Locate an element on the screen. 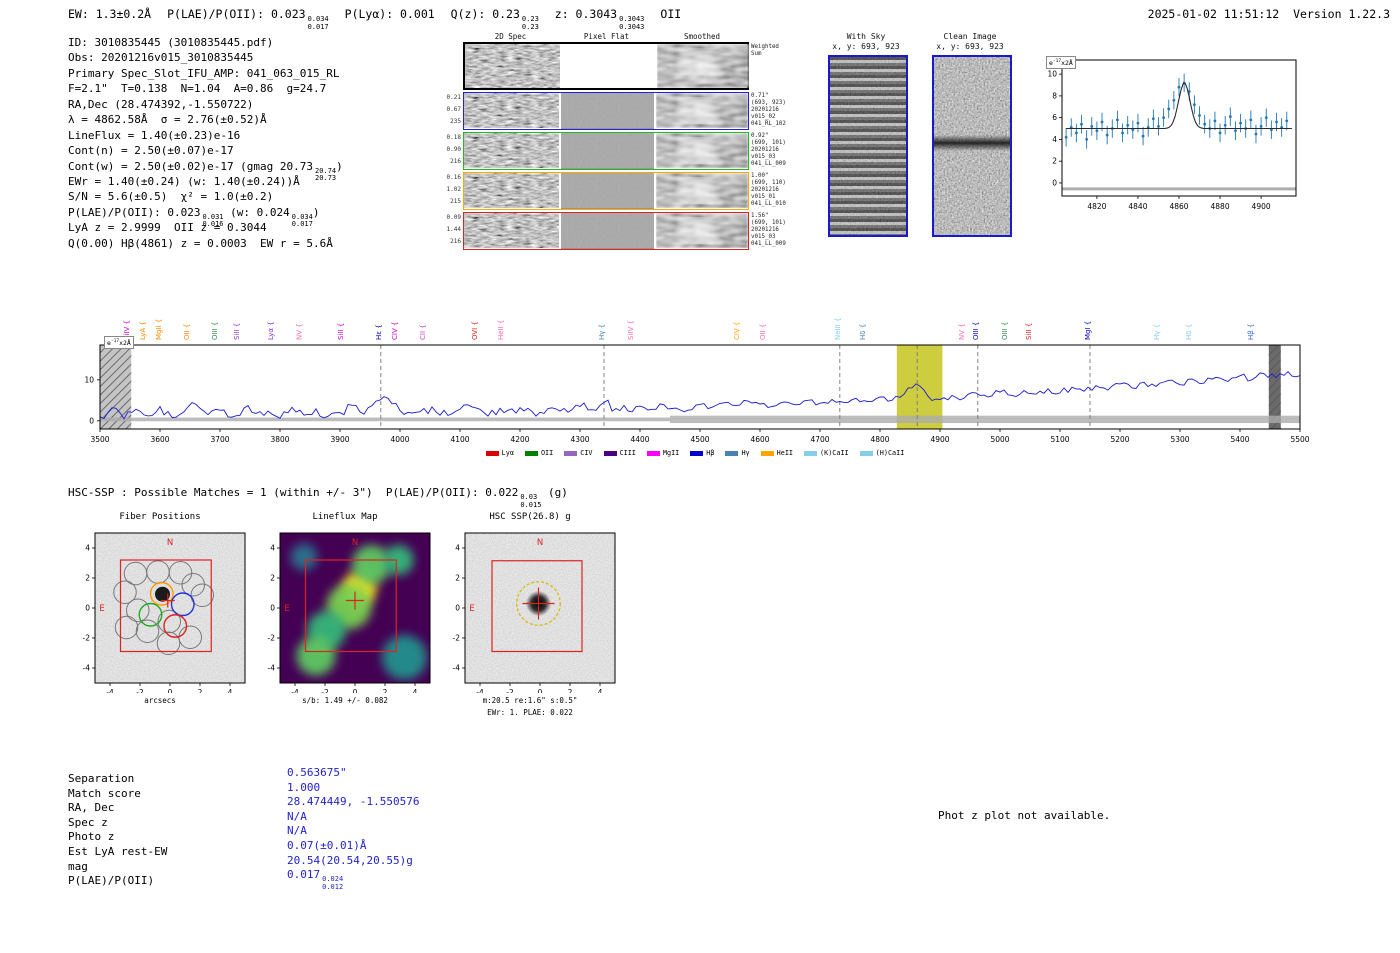 The image size is (1400, 953). svg-text: 3800 is located at coordinates (279, 439).